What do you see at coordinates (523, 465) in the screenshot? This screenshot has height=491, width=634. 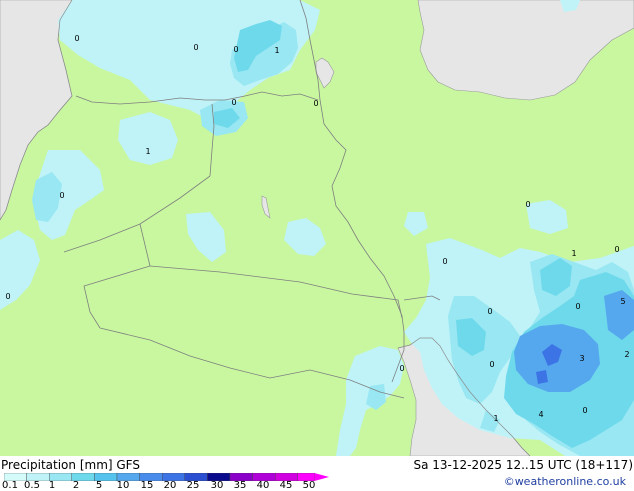 I see `forecast-datetime: Sa 13-12-2025 12..15 UTC (18+117)` at bounding box center [523, 465].